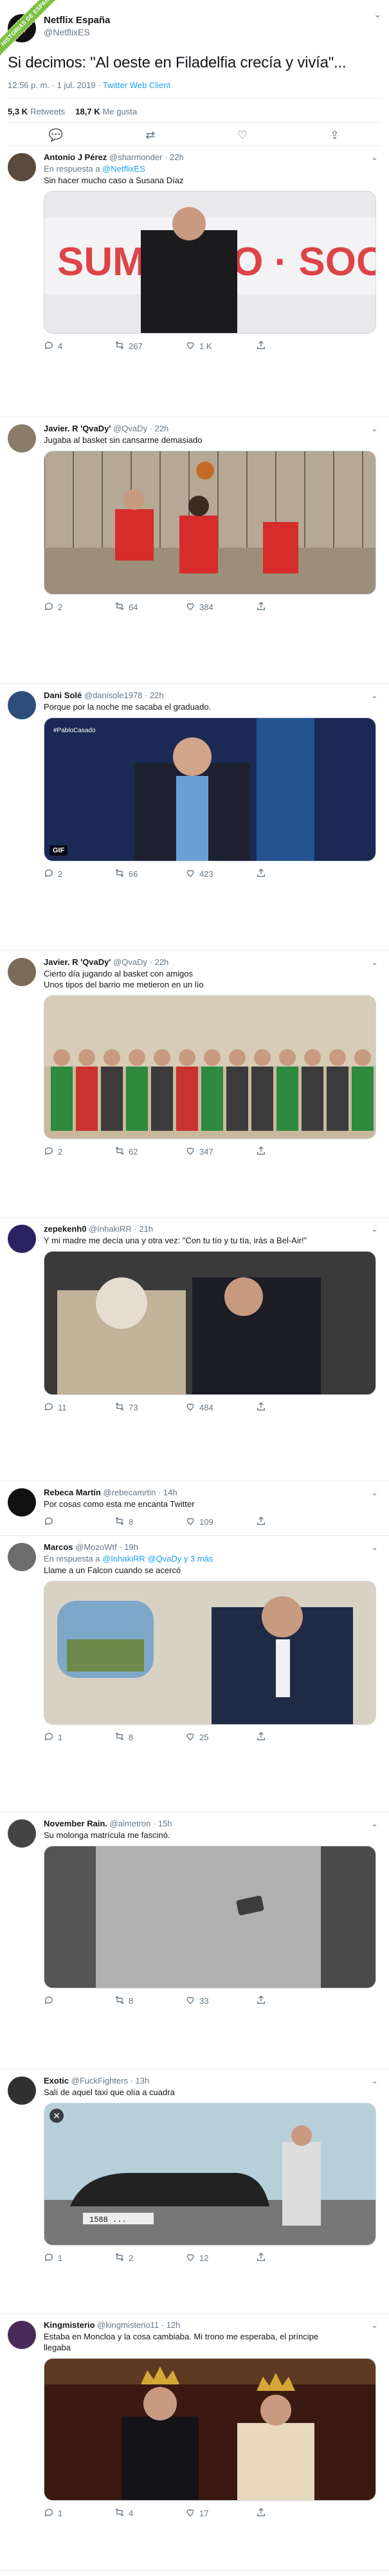 Image resolution: width=389 pixels, height=2576 pixels. Describe the element at coordinates (220, 607) in the screenshot. I see `like-button: 384` at that location.